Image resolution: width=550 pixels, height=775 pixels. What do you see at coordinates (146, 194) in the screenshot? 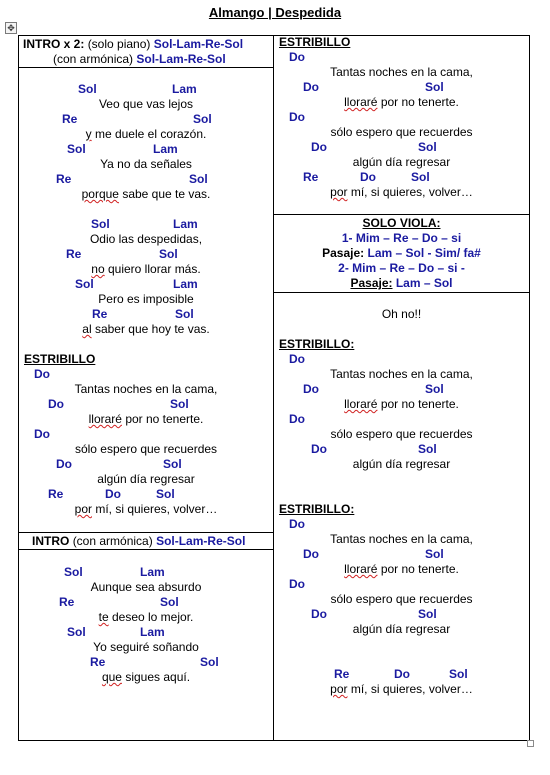
I see `lyric-line: porque sabe que te vas.` at bounding box center [146, 194].